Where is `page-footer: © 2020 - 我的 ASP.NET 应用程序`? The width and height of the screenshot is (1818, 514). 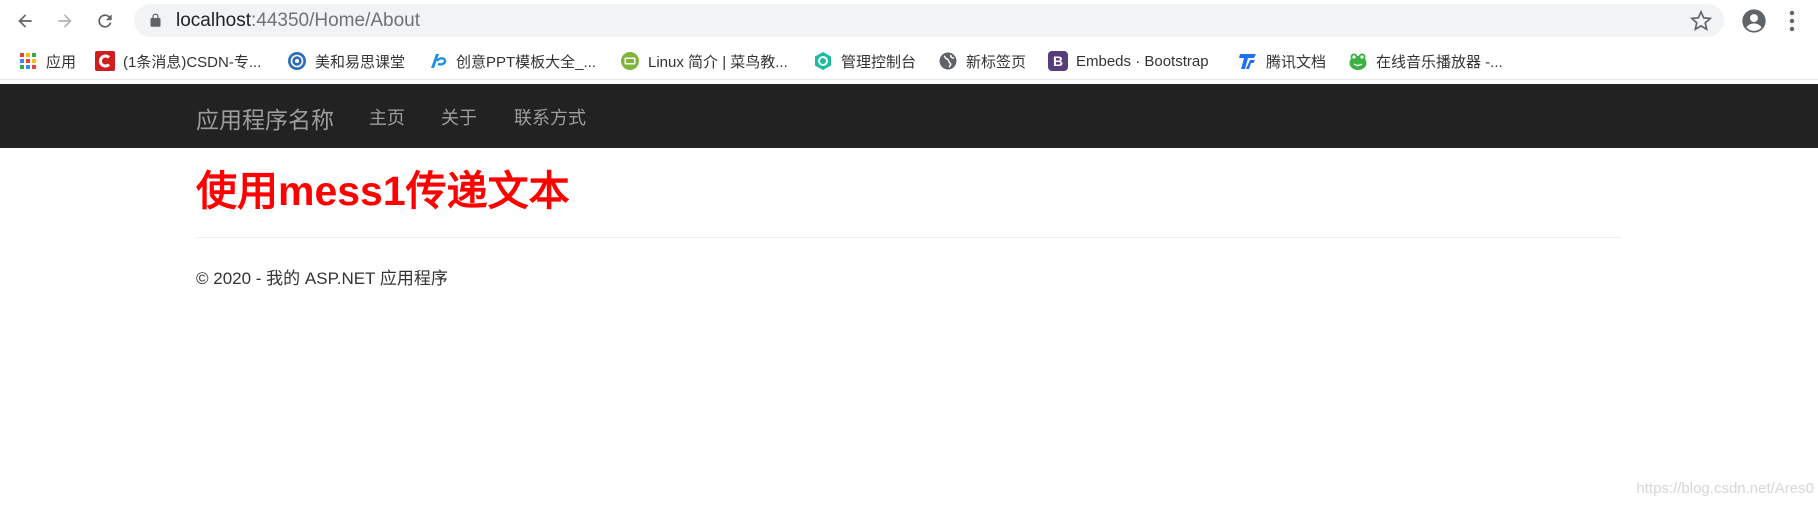
page-footer: © 2020 - 我的 ASP.NET 应用程序 is located at coordinates (322, 278).